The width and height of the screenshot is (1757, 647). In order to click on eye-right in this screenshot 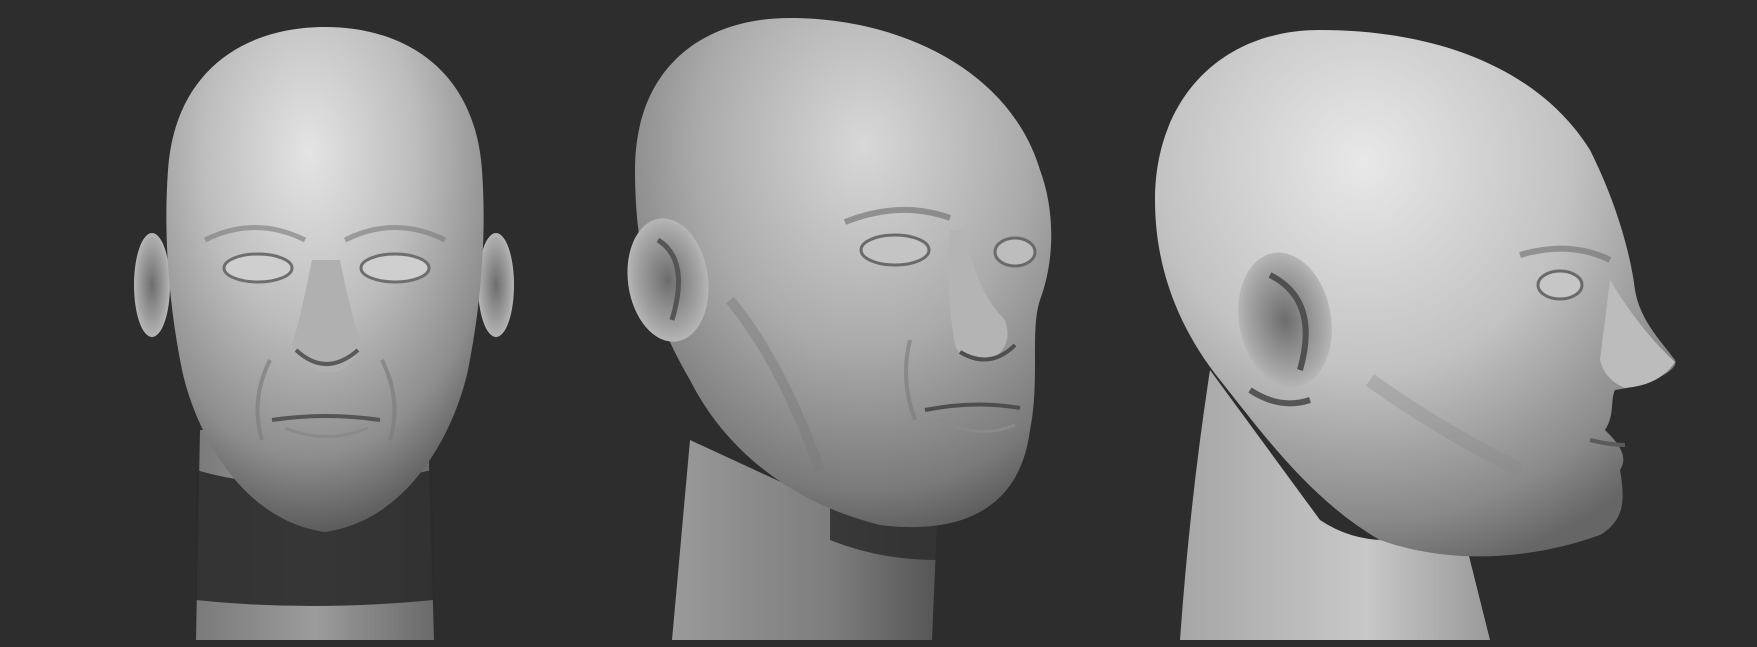, I will do `click(395, 268)`.